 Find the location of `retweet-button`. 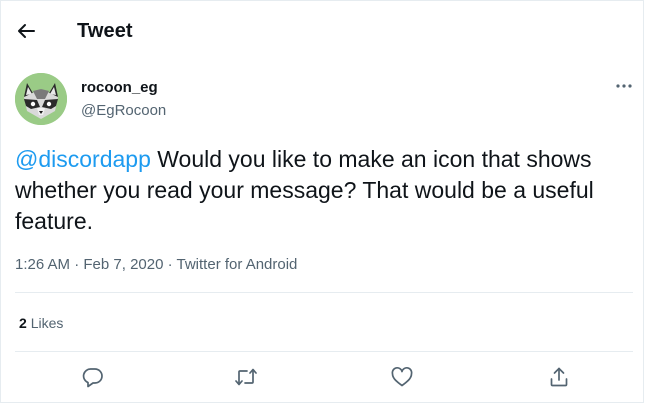

retweet-button is located at coordinates (246, 377).